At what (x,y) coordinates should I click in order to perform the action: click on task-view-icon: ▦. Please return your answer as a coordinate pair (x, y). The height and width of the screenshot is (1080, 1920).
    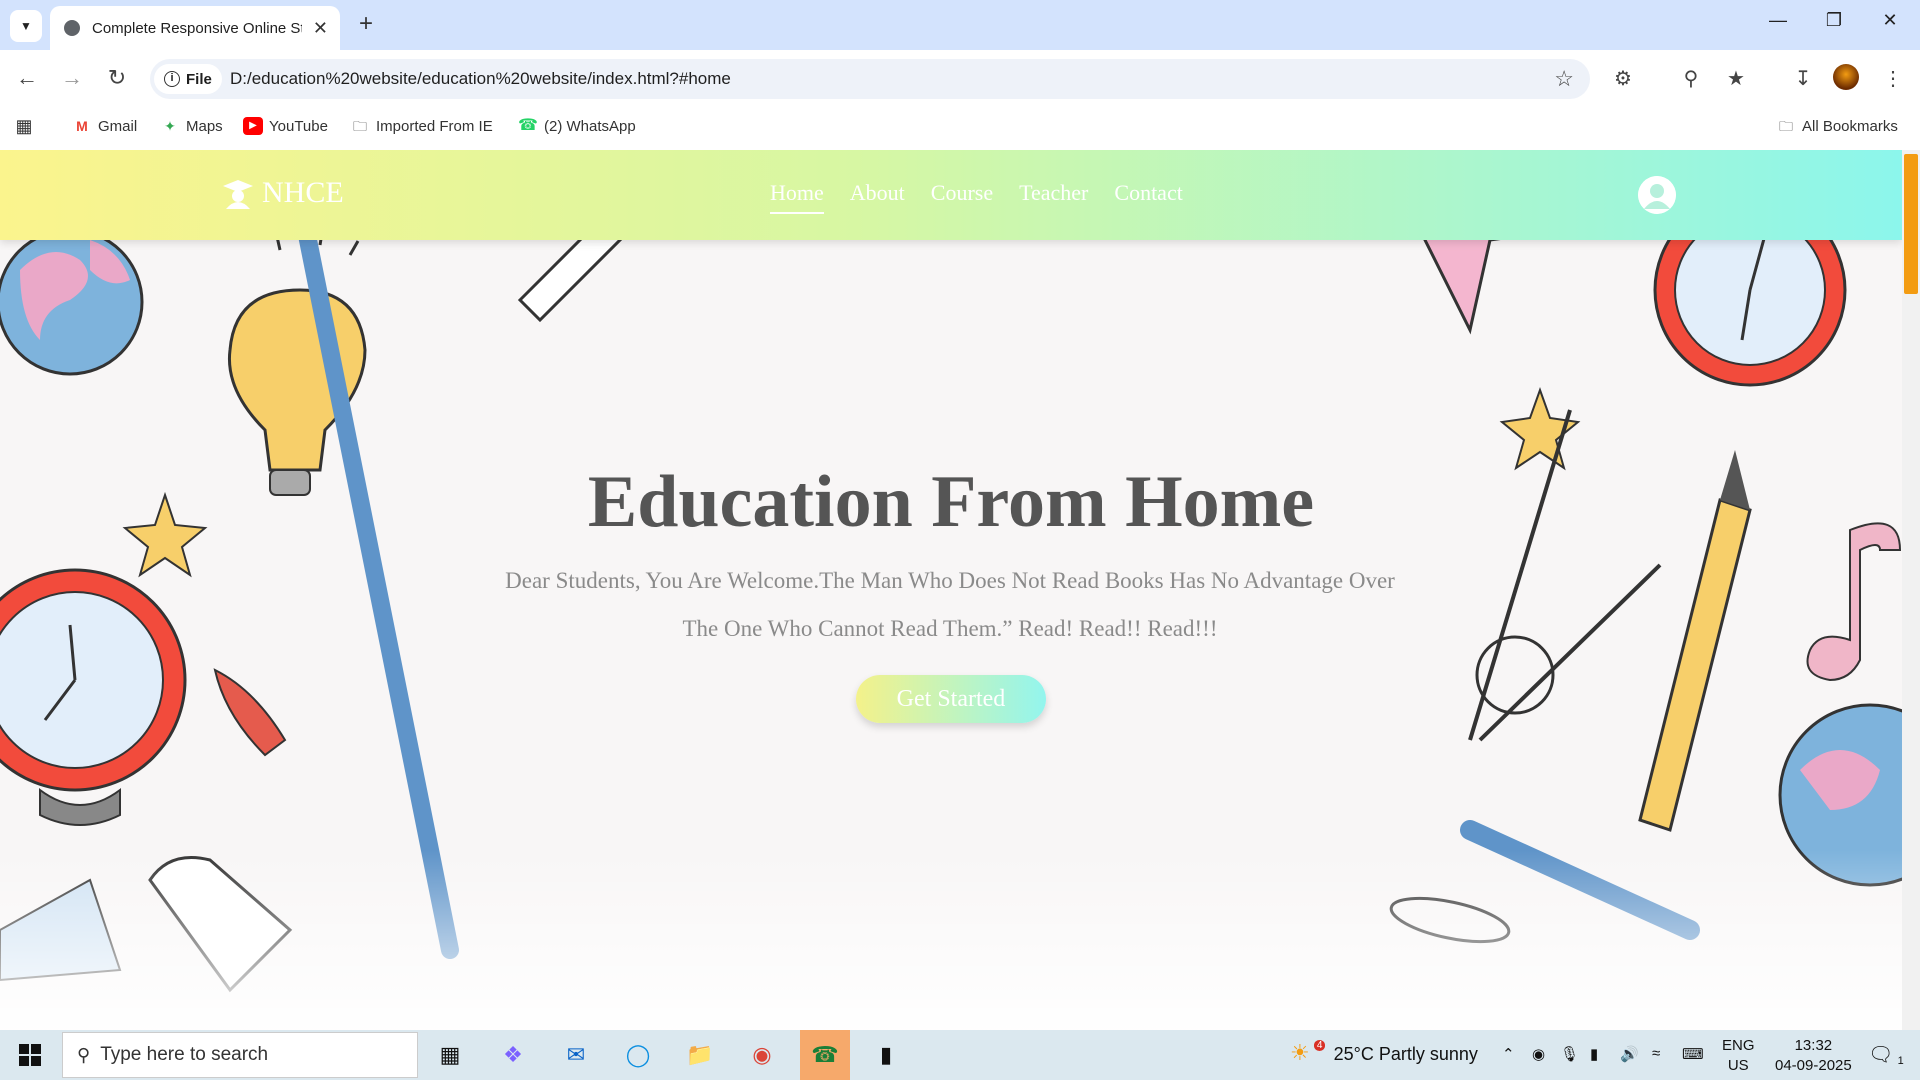
    Looking at the image, I should click on (450, 1055).